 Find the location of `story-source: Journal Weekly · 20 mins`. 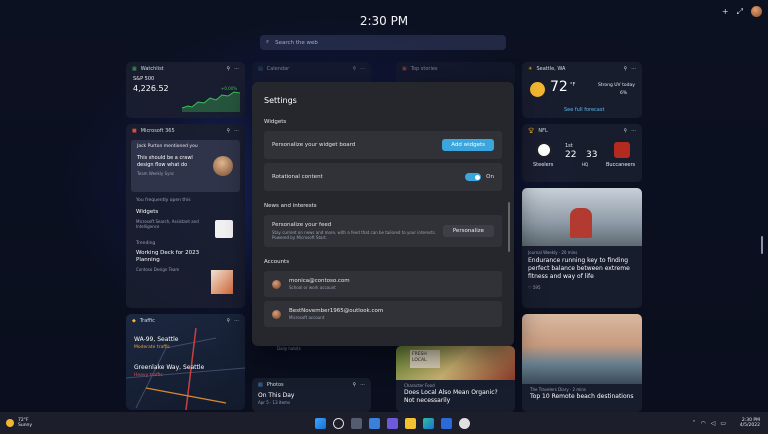

story-source: Journal Weekly · 20 mins is located at coordinates (553, 252).